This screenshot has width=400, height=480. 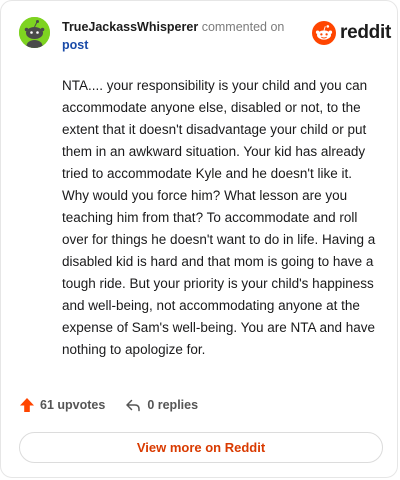 I want to click on snoo-avatar-icon, so click(x=34, y=32).